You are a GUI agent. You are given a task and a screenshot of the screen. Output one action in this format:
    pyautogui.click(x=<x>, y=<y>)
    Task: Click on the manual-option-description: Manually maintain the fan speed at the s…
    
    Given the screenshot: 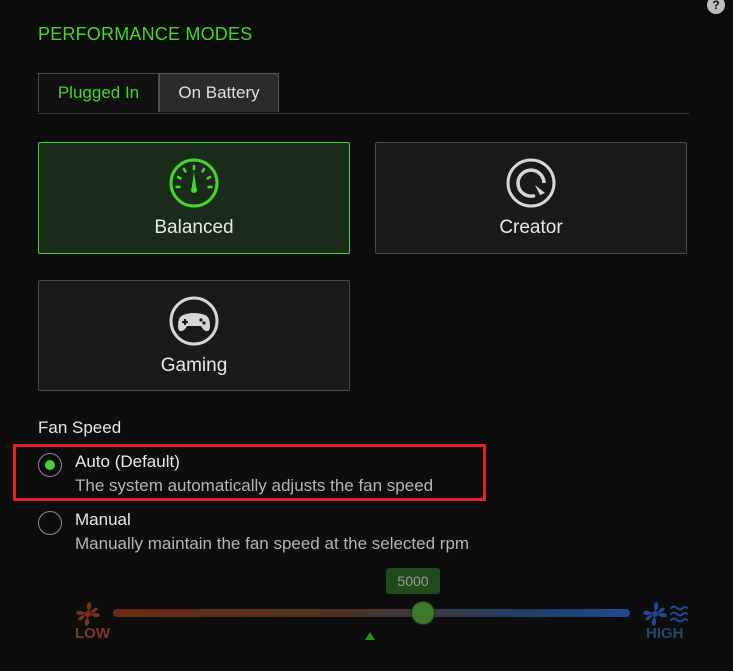 What is the action you would take?
    pyautogui.click(x=272, y=543)
    